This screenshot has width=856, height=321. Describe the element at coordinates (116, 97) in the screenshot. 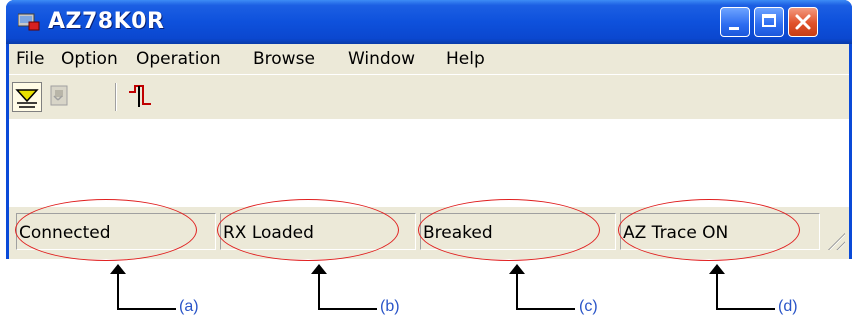

I see `toolbar-separator` at that location.